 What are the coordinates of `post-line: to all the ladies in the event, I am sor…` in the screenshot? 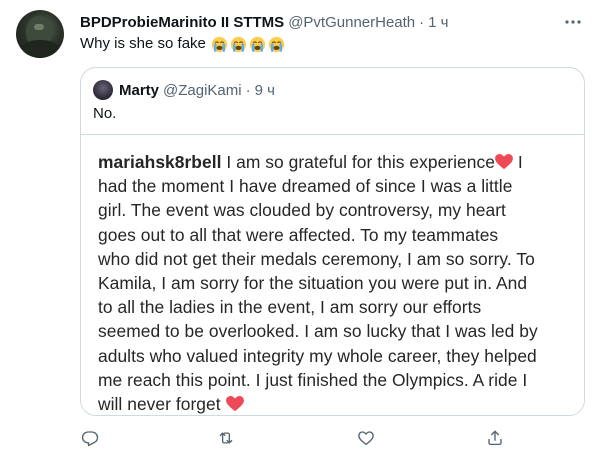 It's located at (290, 307).